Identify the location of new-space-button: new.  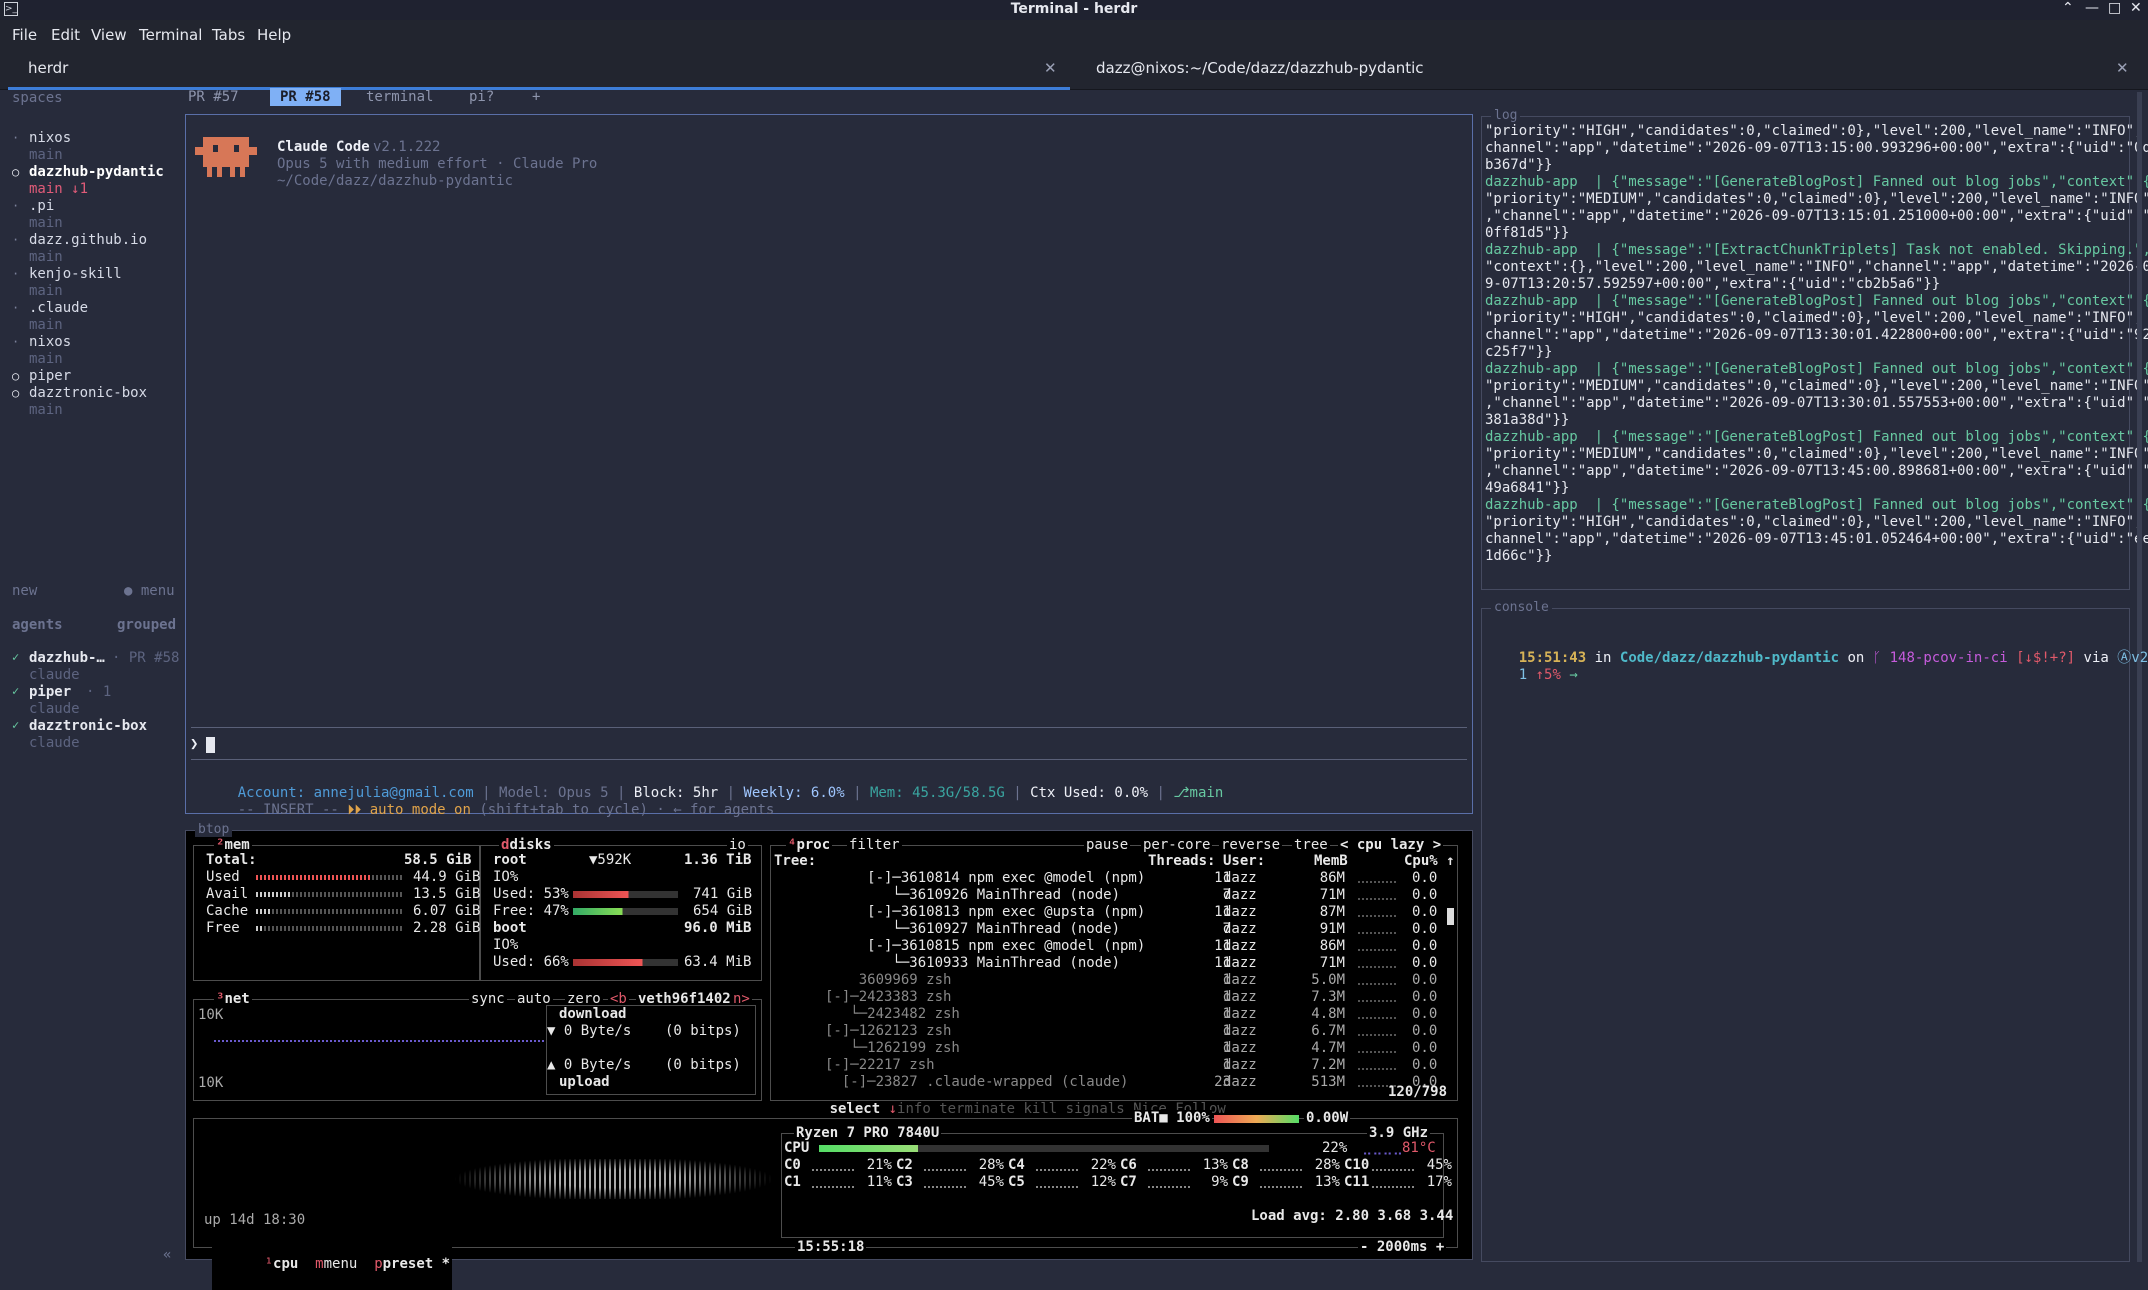
(24, 591).